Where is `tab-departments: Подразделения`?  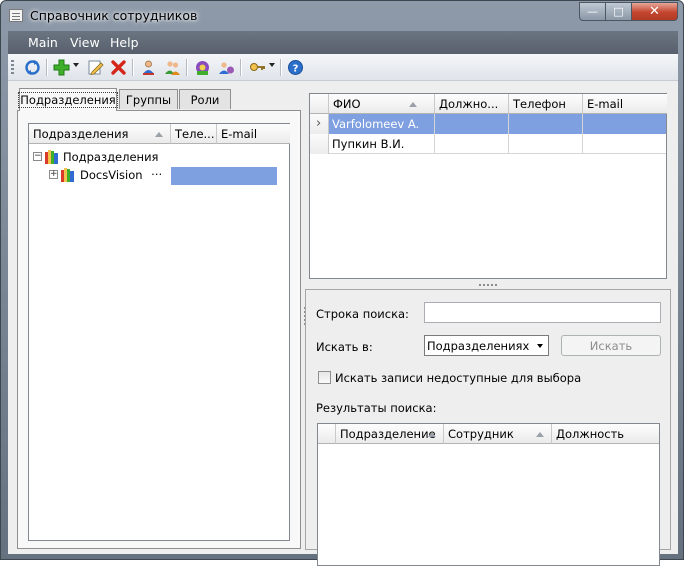 tab-departments: Подразделения is located at coordinates (68, 99).